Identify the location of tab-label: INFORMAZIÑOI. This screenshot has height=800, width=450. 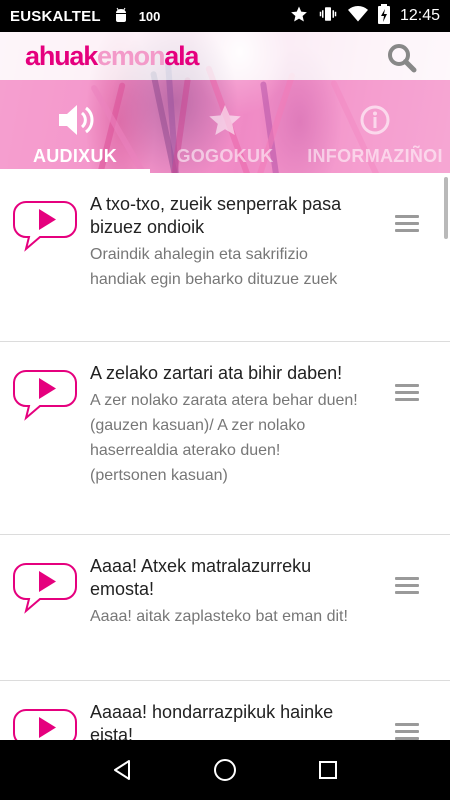
(375, 156).